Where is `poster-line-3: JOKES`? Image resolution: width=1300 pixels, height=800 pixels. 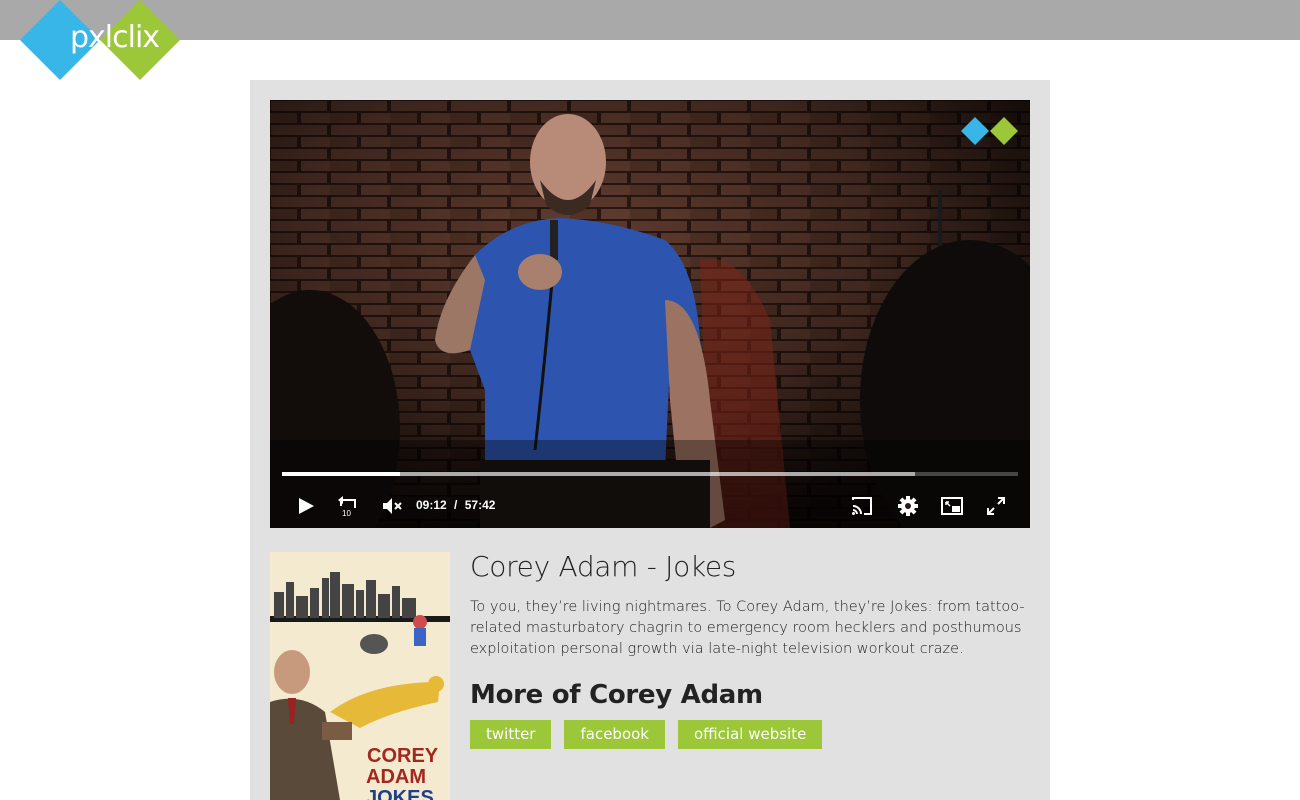 poster-line-3: JOKES is located at coordinates (400, 793).